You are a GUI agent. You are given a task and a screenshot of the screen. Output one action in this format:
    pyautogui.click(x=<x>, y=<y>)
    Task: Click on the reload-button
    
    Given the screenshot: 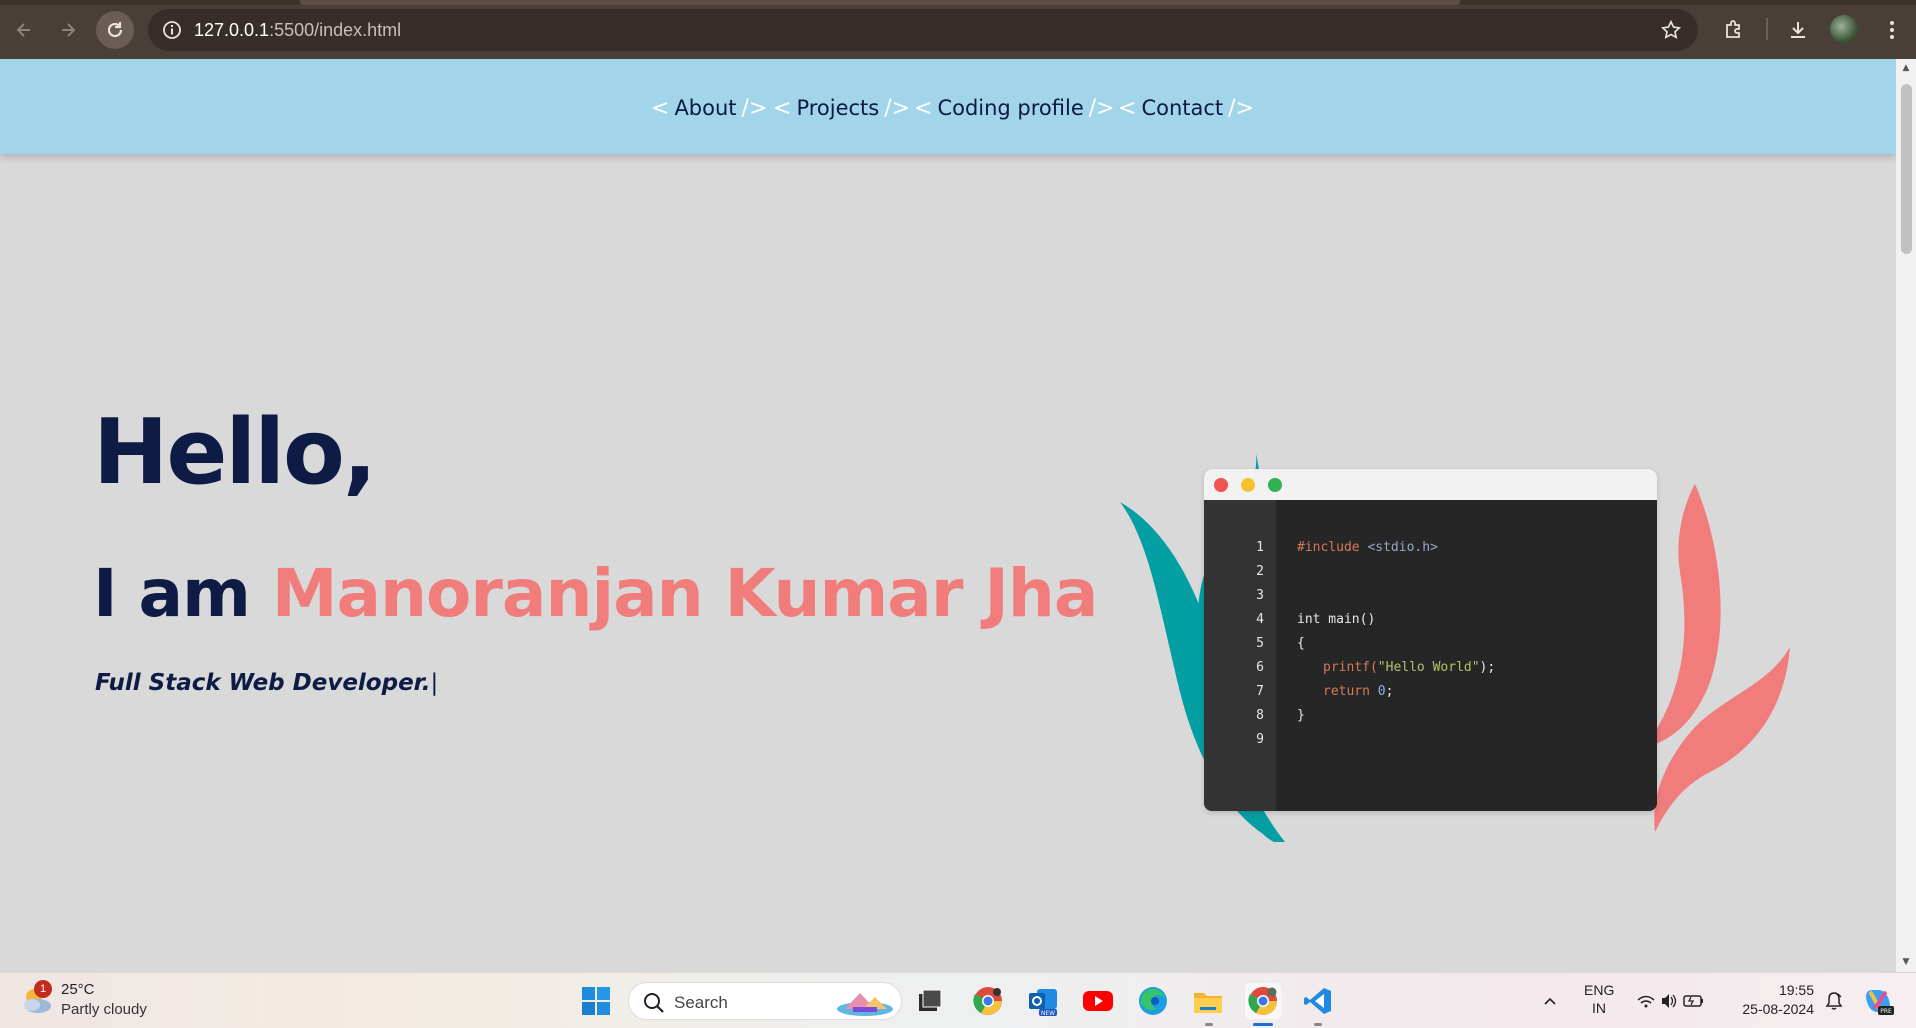 What is the action you would take?
    pyautogui.click(x=115, y=30)
    